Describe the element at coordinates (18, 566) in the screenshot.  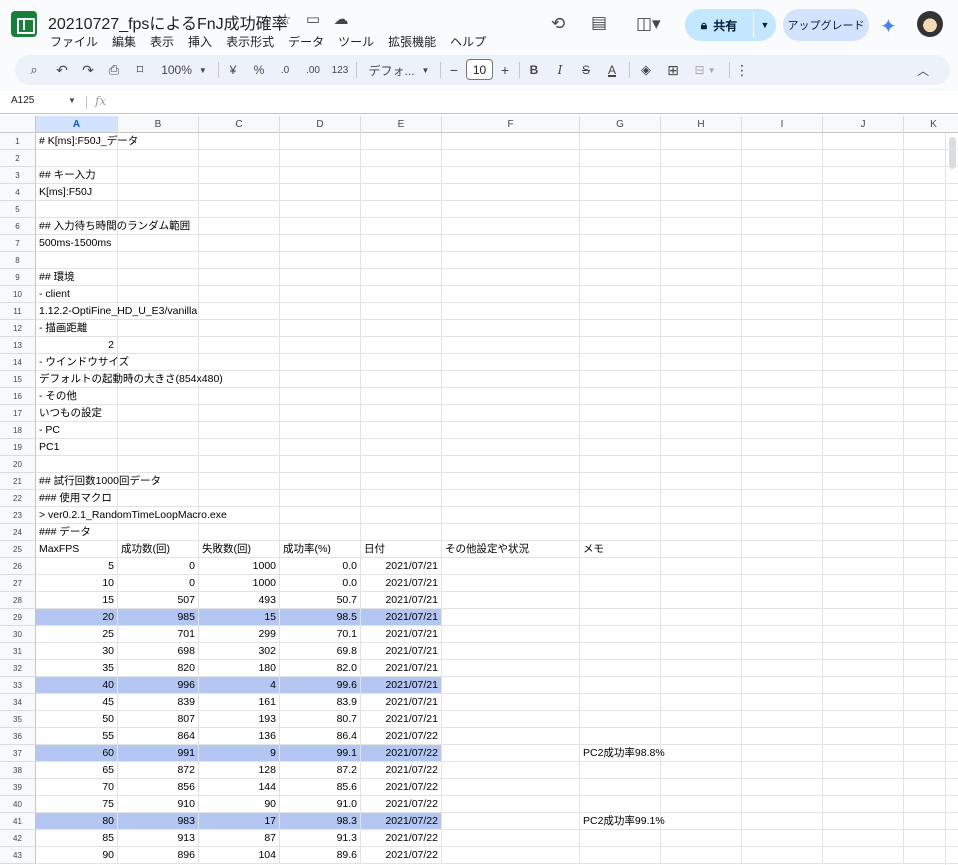
I see `row-header: 26` at that location.